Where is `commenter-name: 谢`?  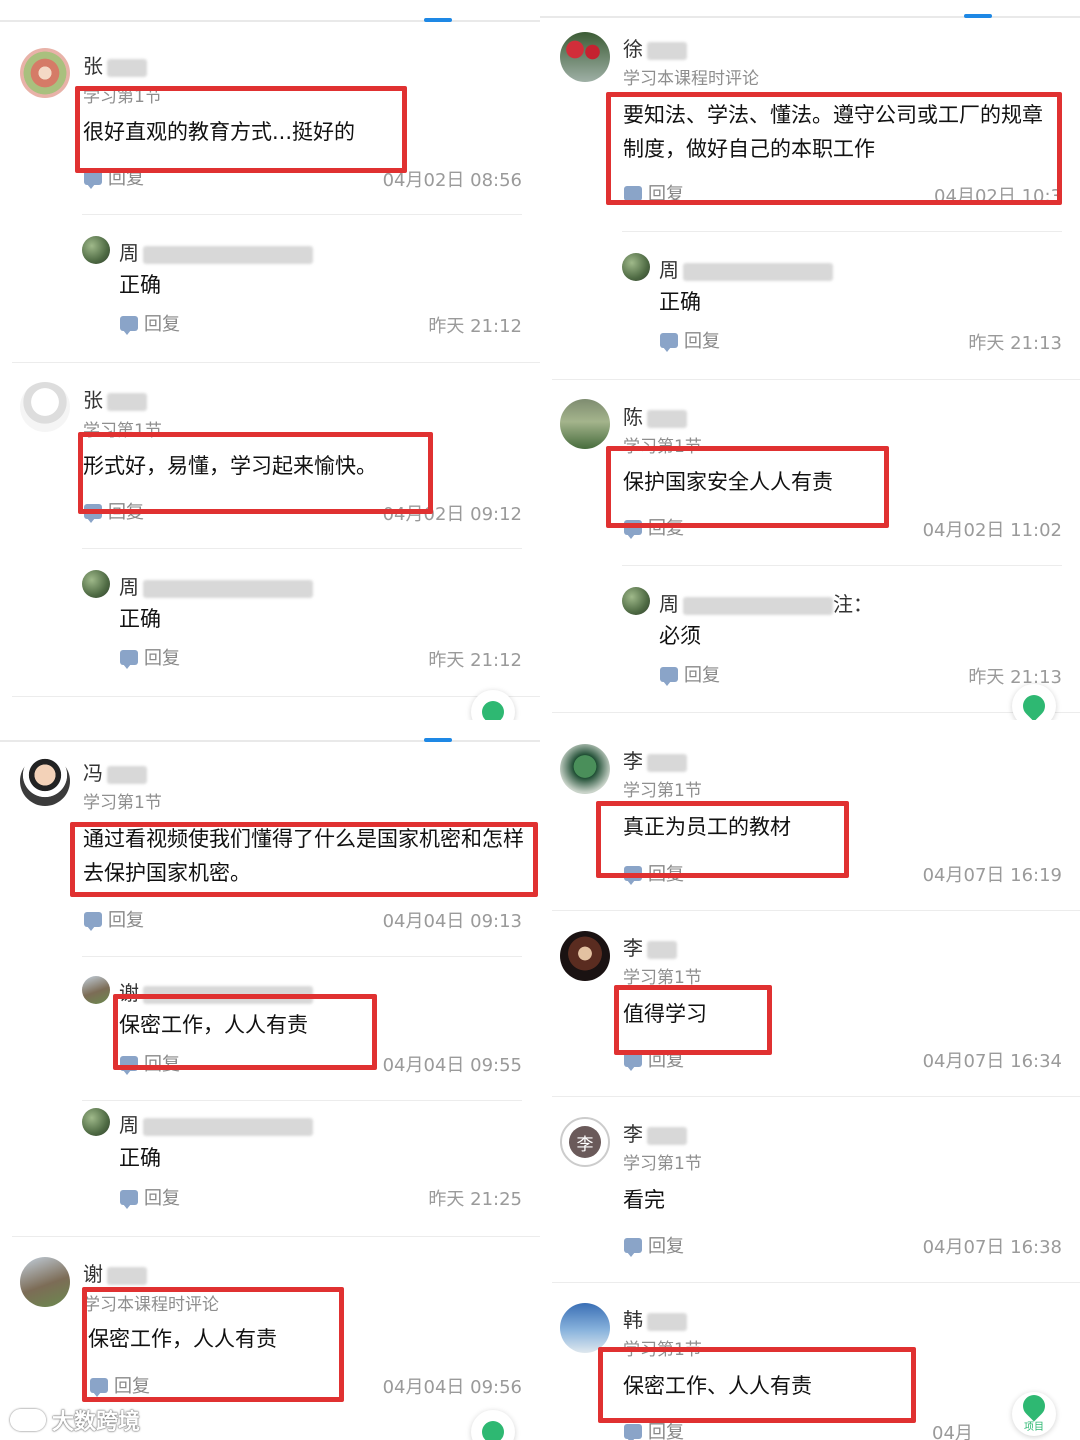 commenter-name: 谢 is located at coordinates (115, 1272).